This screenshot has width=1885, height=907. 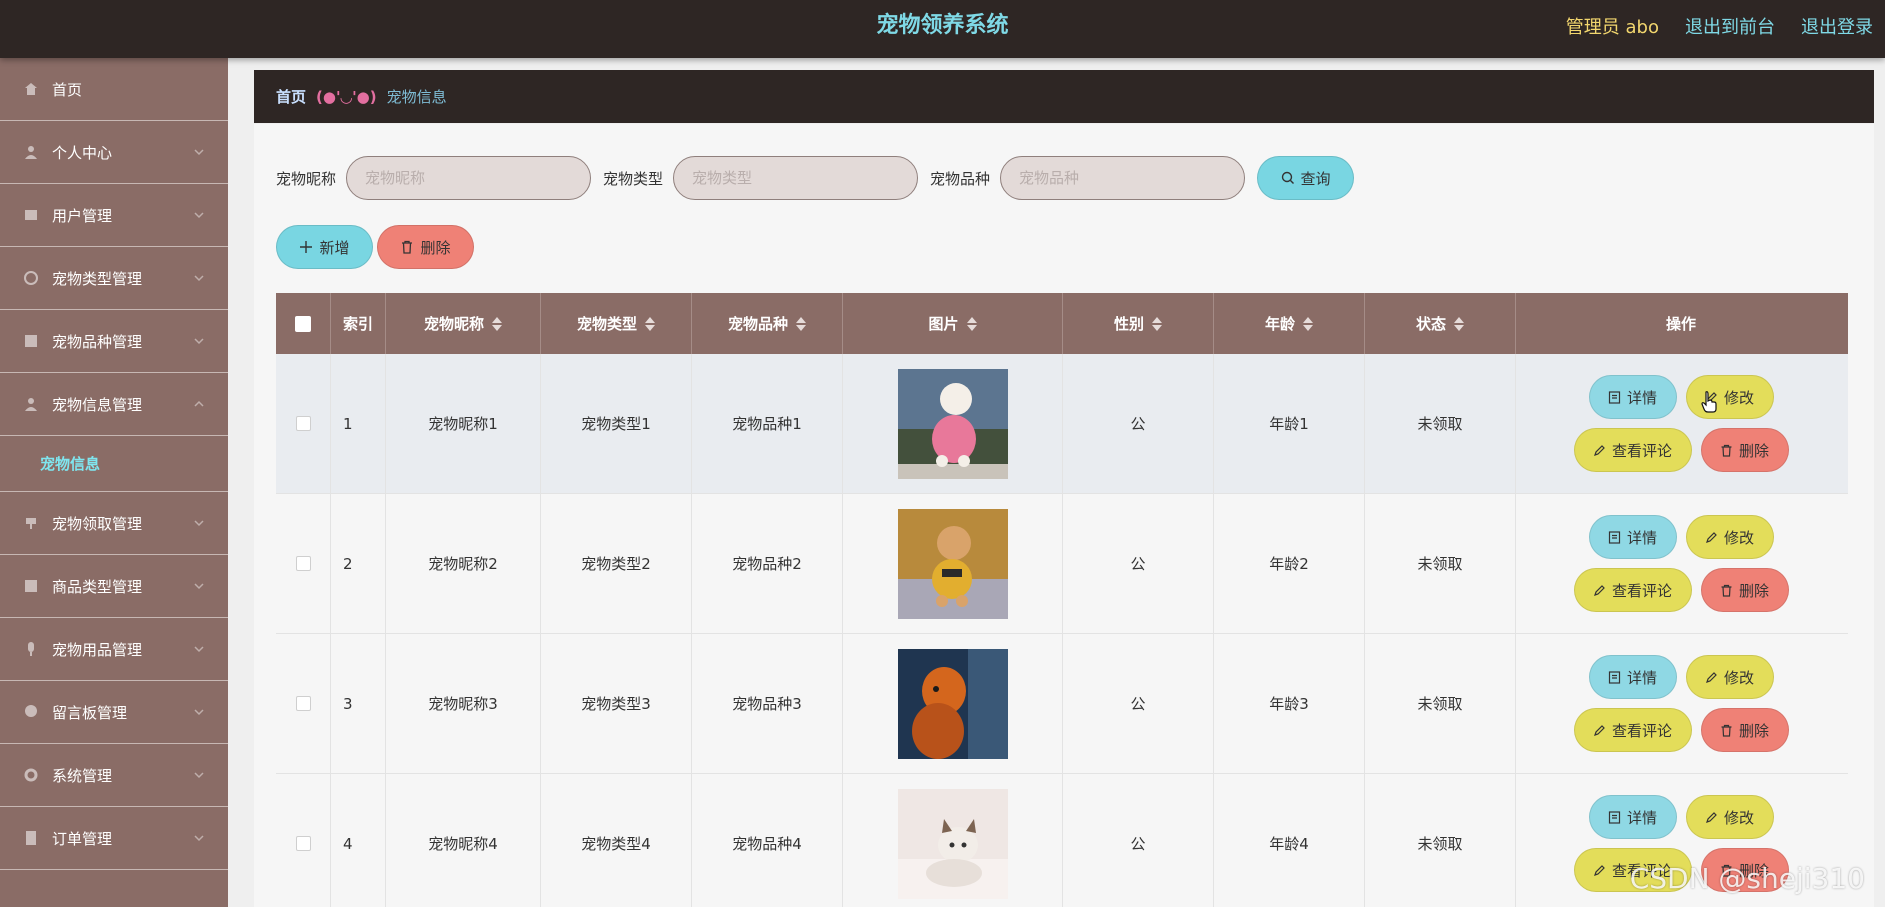 I want to click on sidebar-item-personal-center: 个人中心, so click(x=114, y=152).